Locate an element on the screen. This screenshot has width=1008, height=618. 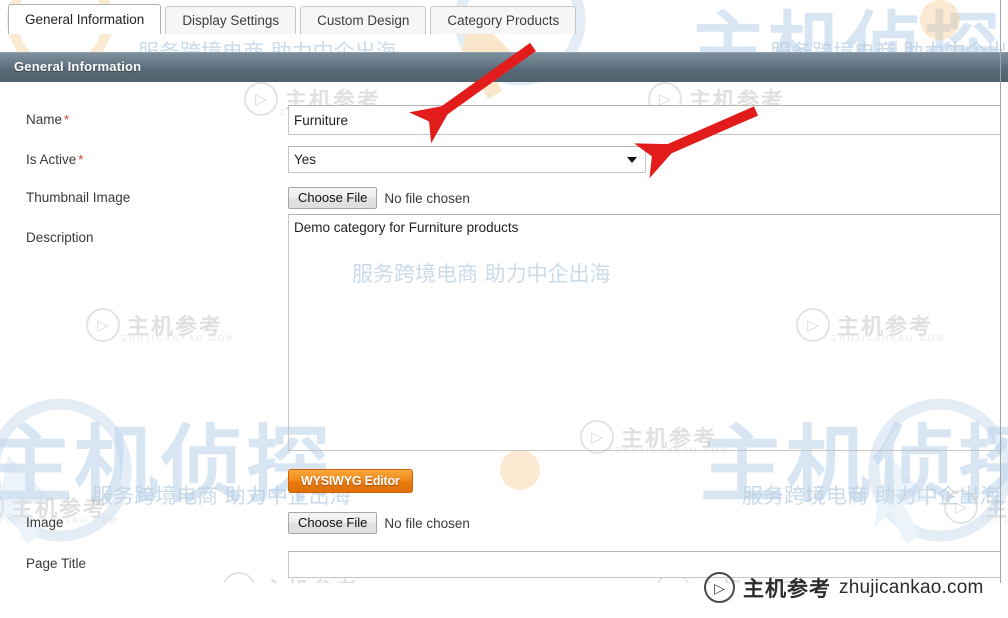
brand-logo-icon: ▷ is located at coordinates (719, 587).